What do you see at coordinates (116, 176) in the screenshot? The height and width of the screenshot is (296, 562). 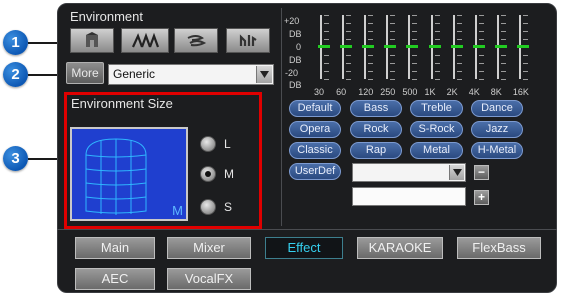 I see `room-size-icon` at bounding box center [116, 176].